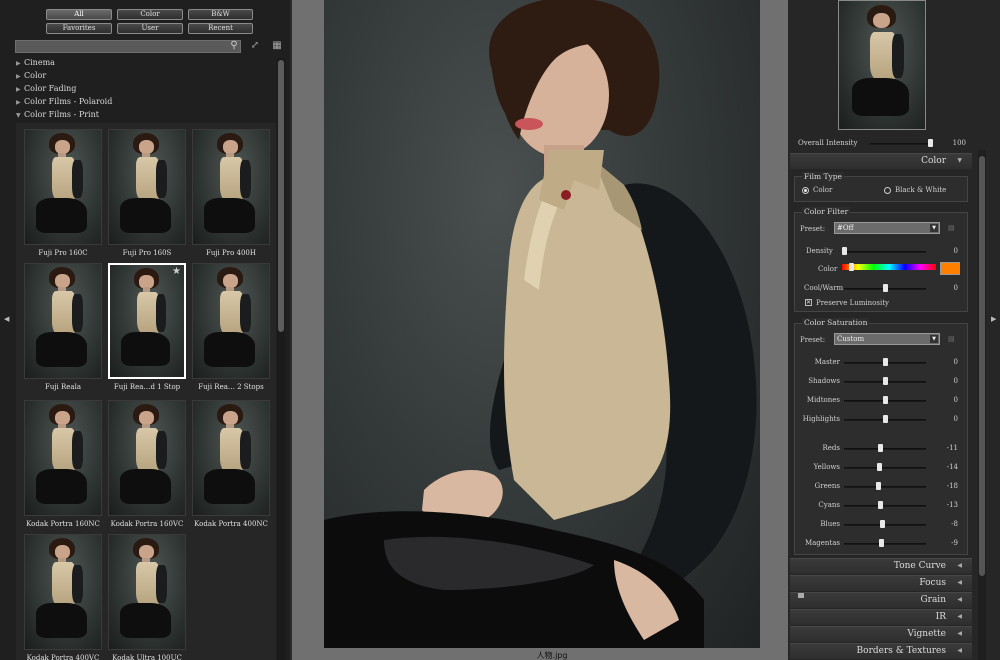 The width and height of the screenshot is (1000, 660). What do you see at coordinates (882, 65) in the screenshot?
I see `navigator-preview` at bounding box center [882, 65].